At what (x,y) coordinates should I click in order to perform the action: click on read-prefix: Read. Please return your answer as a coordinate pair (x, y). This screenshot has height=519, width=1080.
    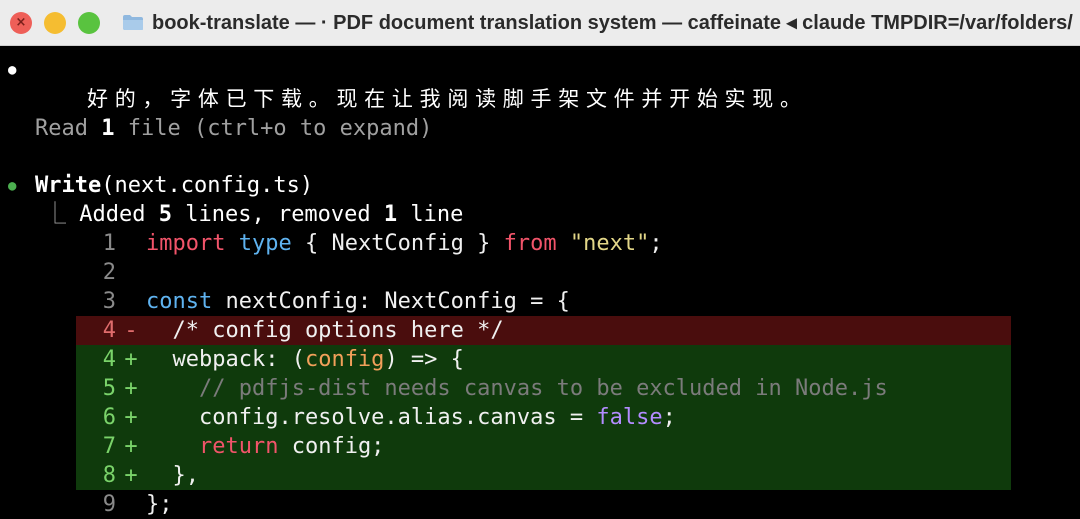
    Looking at the image, I should click on (68, 128).